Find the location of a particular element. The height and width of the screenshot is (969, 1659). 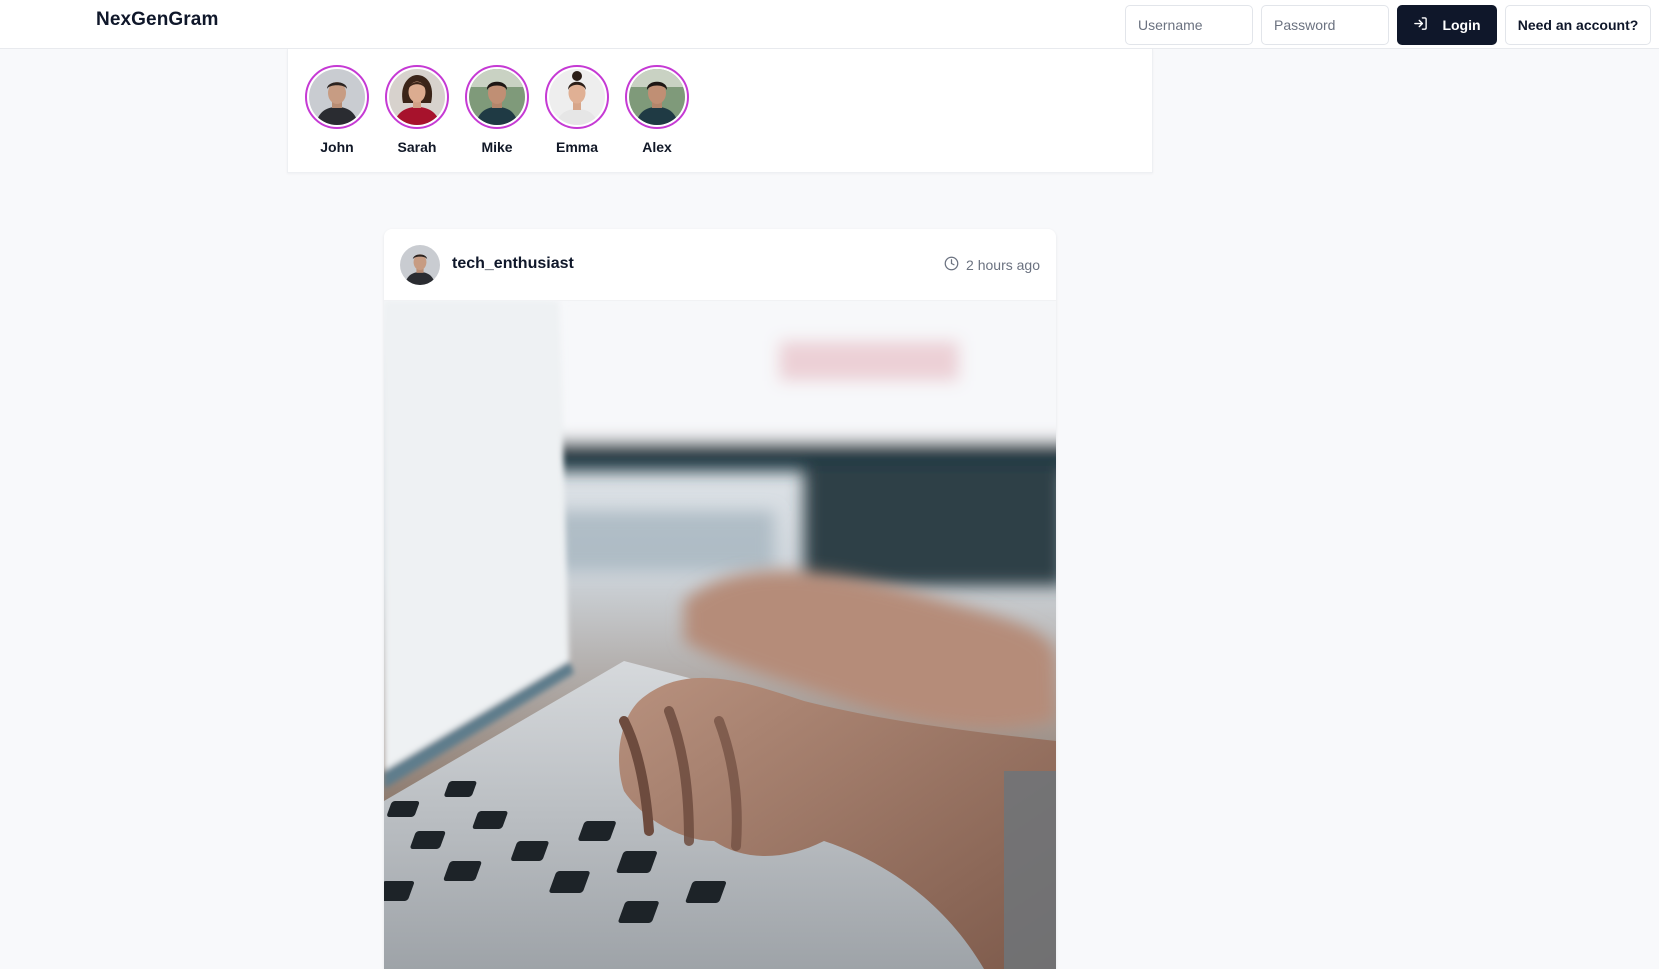

story-name: Sarah is located at coordinates (417, 147).